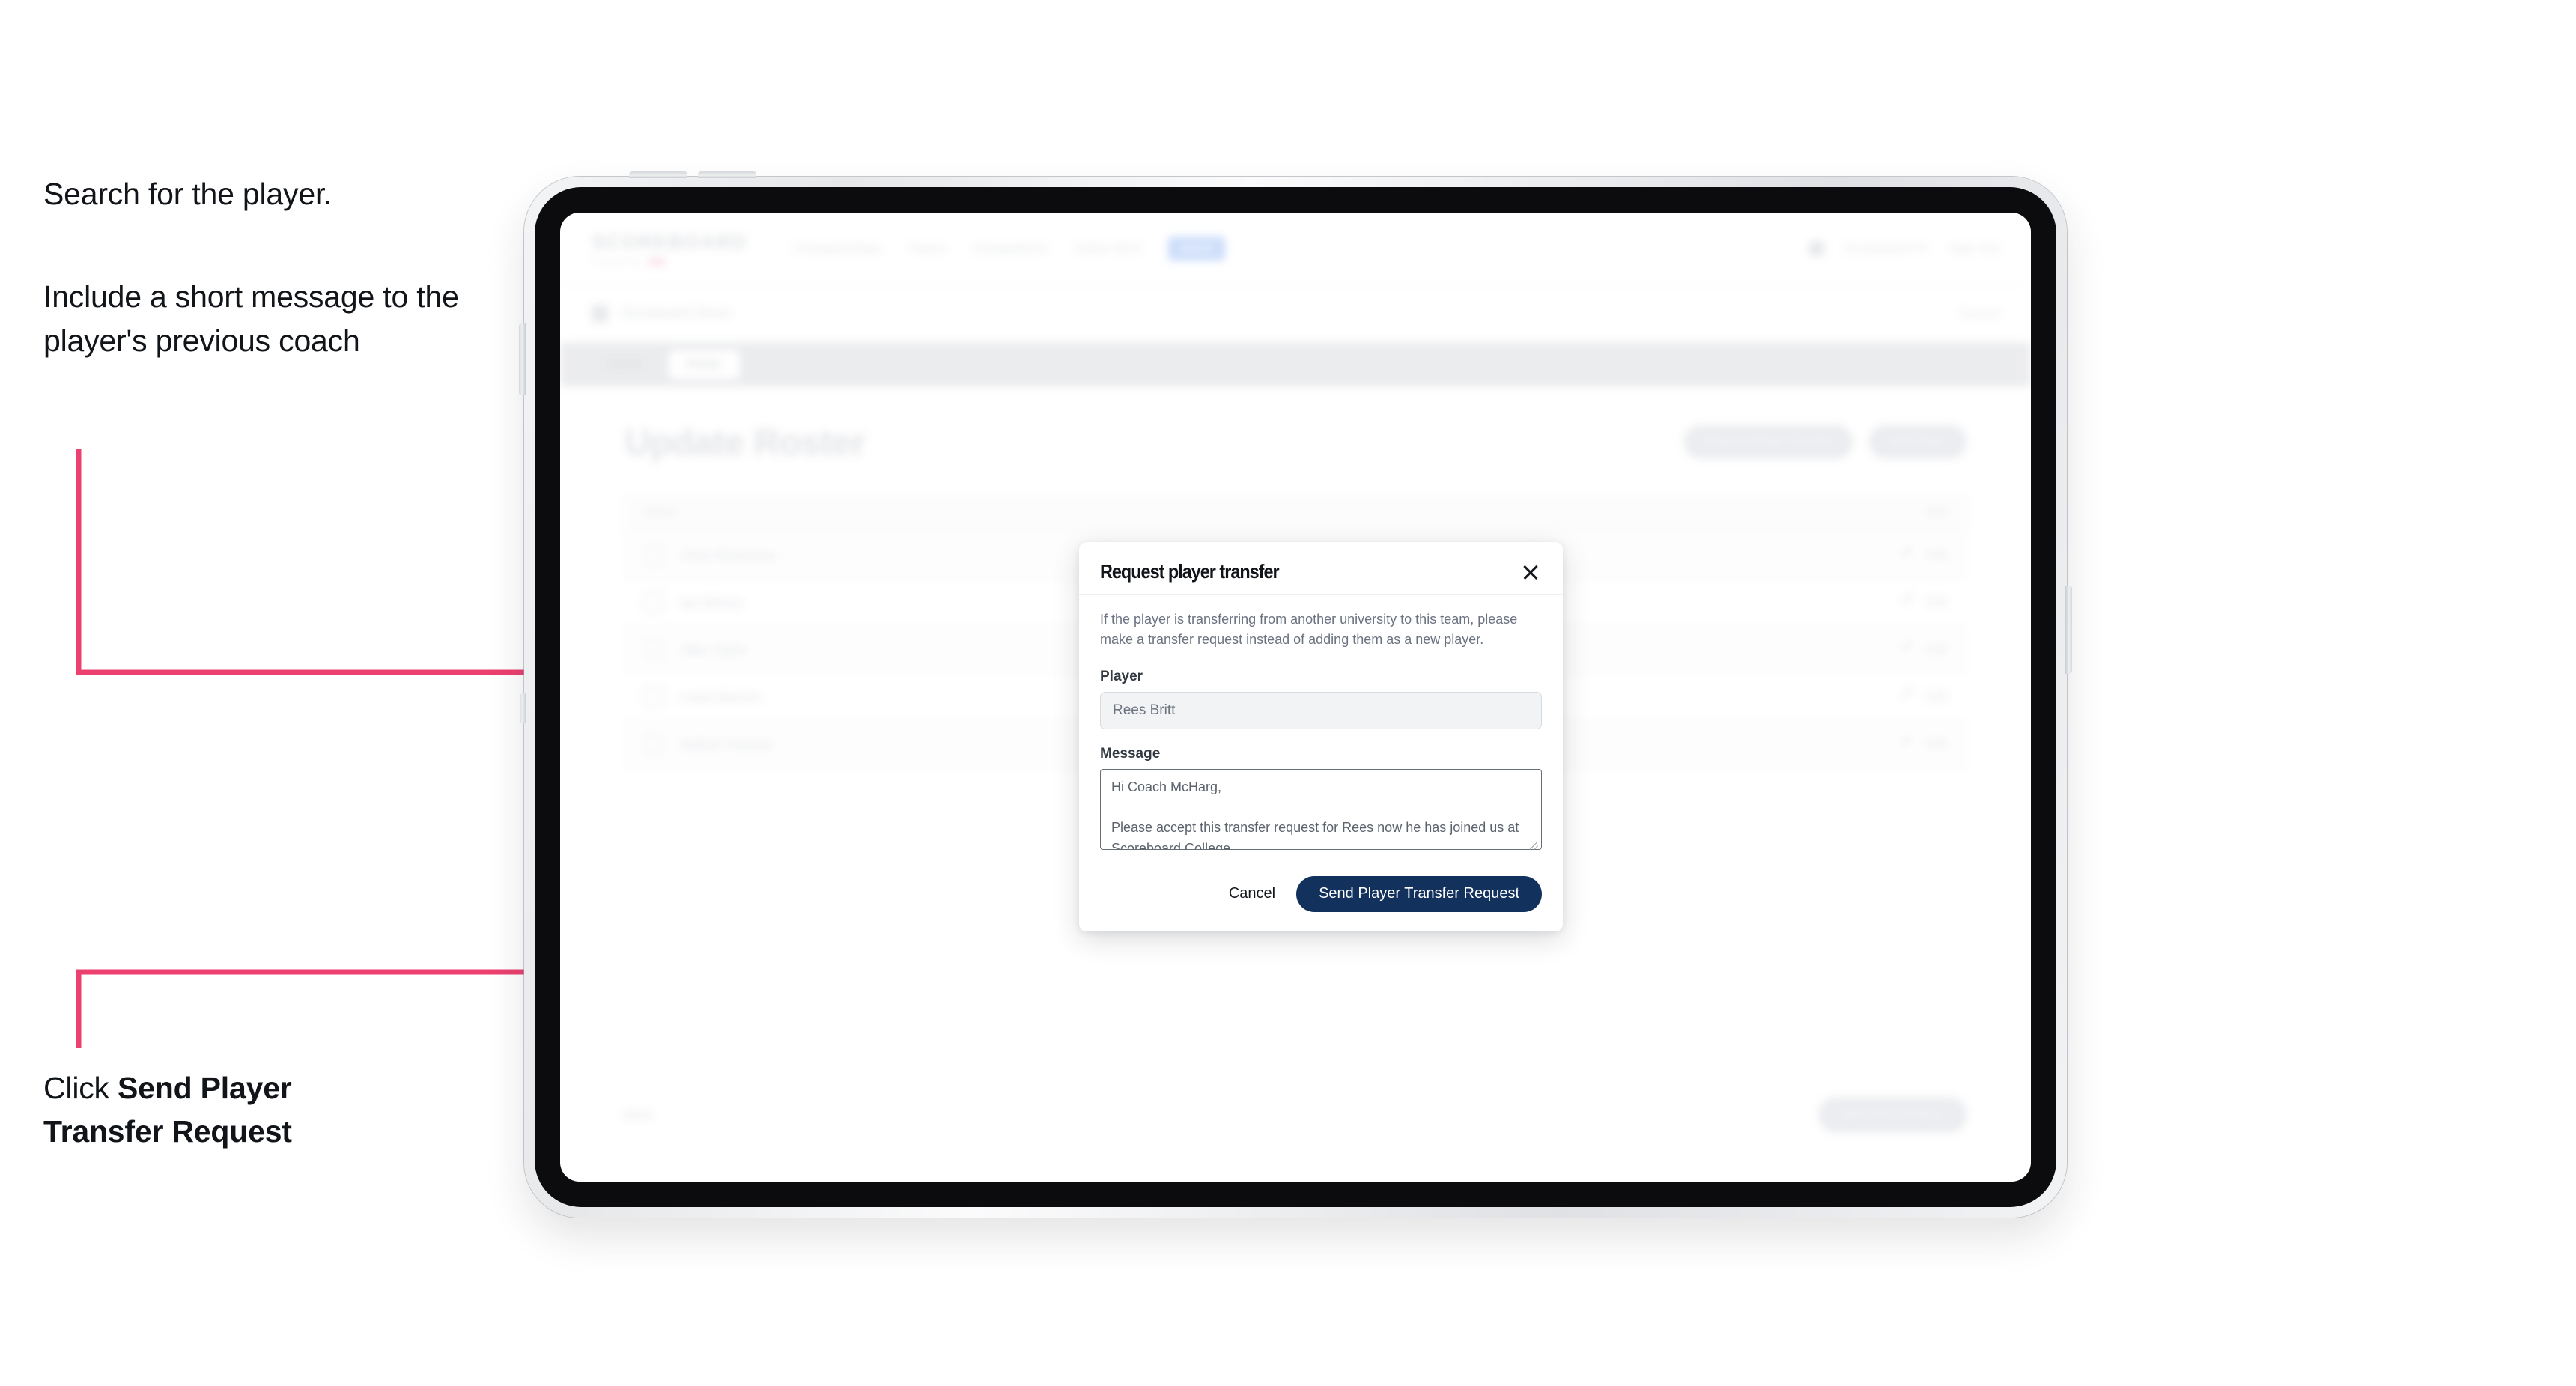 The image size is (2576, 1386). What do you see at coordinates (727, 174) in the screenshot?
I see `volume-down-button` at bounding box center [727, 174].